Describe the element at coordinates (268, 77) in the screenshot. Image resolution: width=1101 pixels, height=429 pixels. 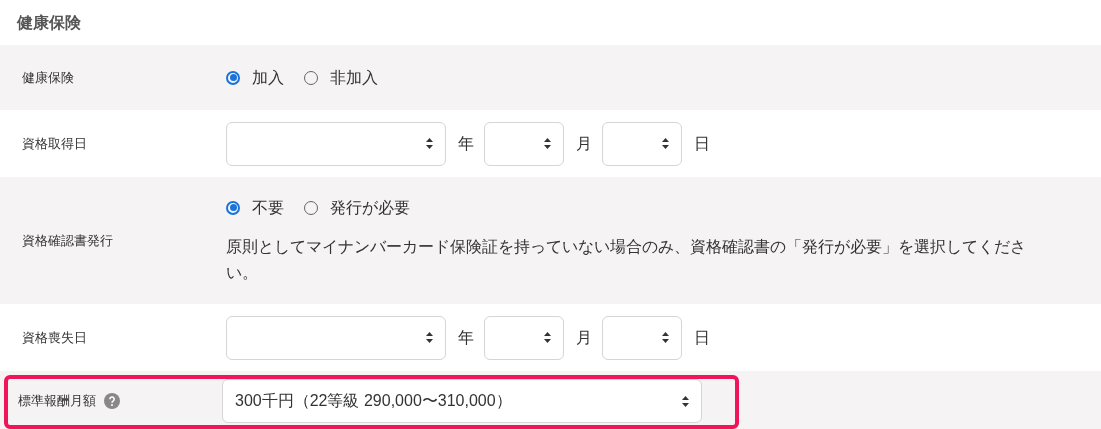
I see `radio-label: 加入` at that location.